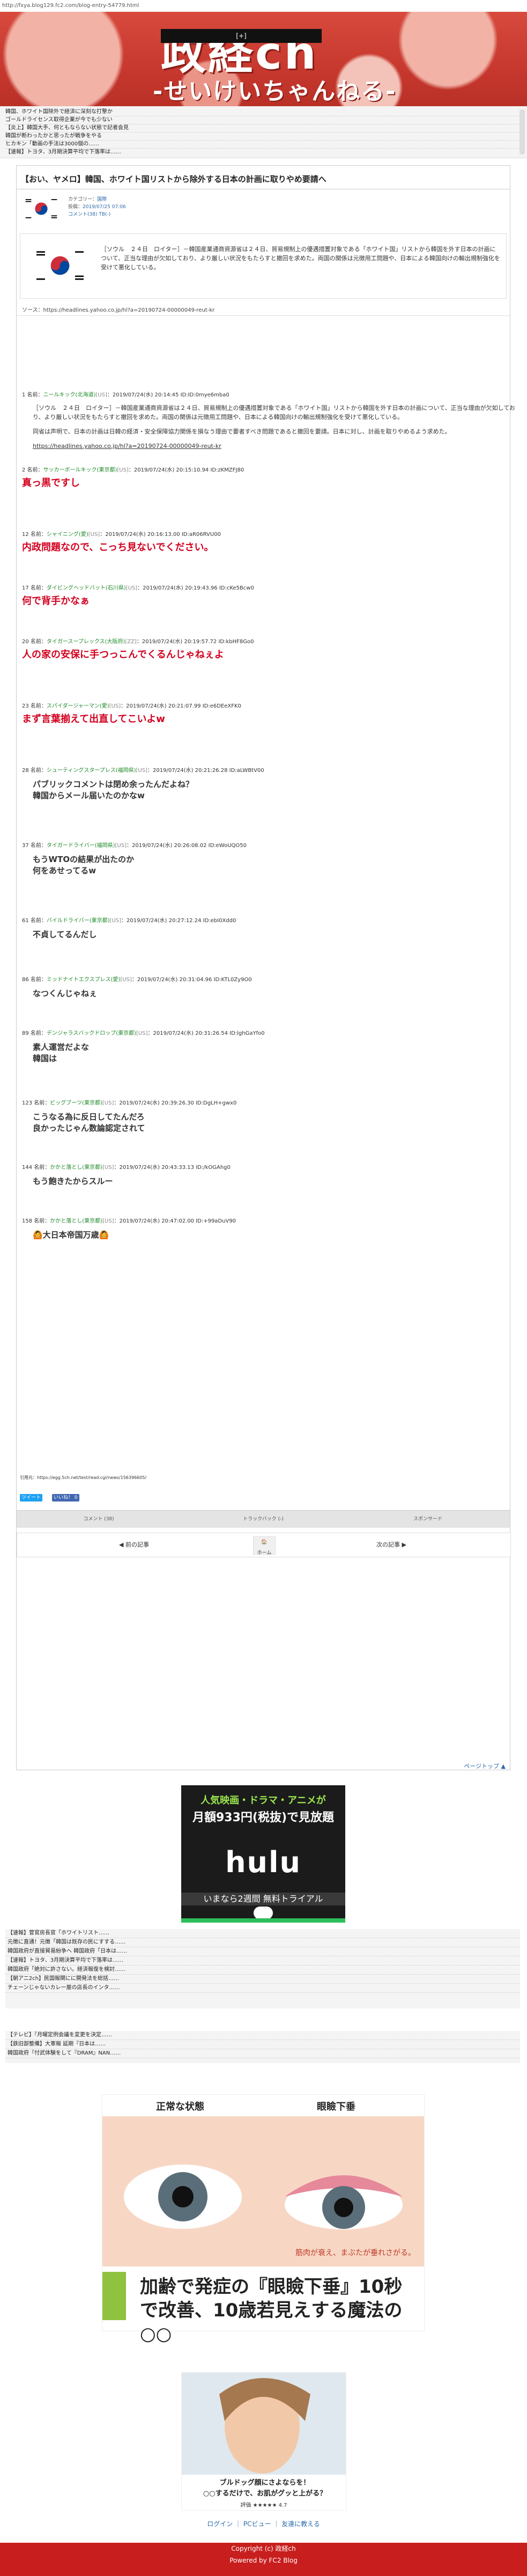  What do you see at coordinates (263, 2505) in the screenshot?
I see `bulldog-ad-rating: 評価 ★★★★★ 4.7` at bounding box center [263, 2505].